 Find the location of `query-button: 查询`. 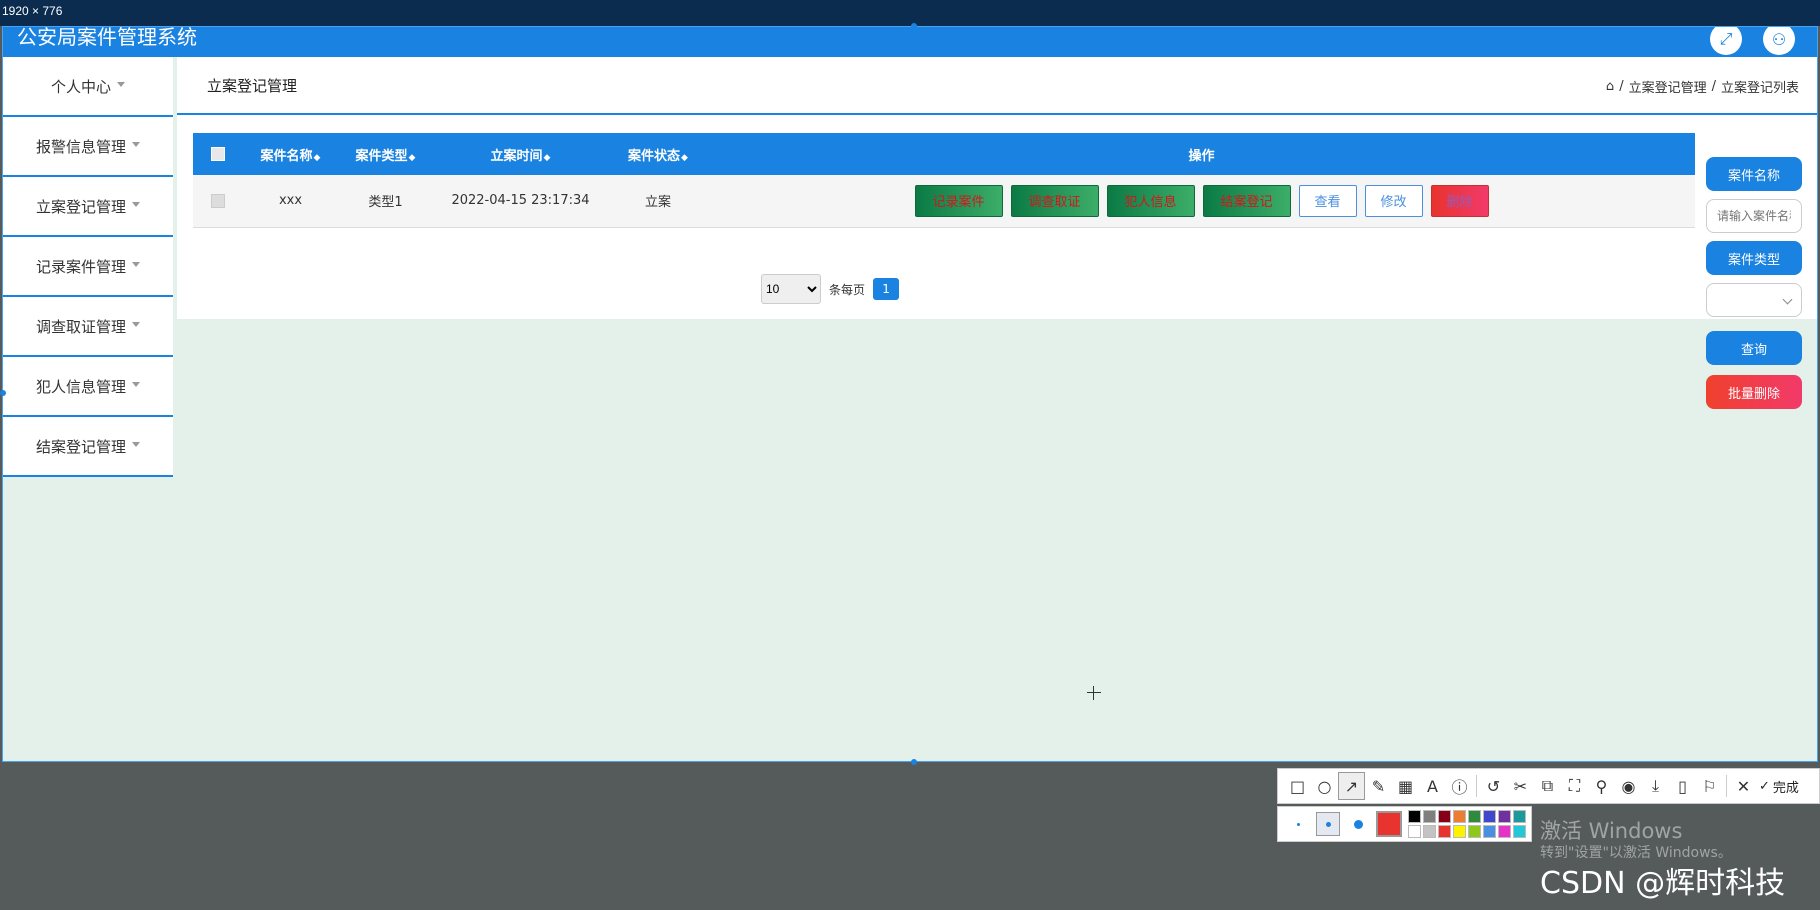

query-button: 查询 is located at coordinates (1754, 348).